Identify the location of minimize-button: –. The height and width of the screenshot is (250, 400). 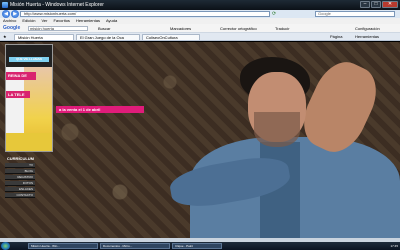
(365, 4).